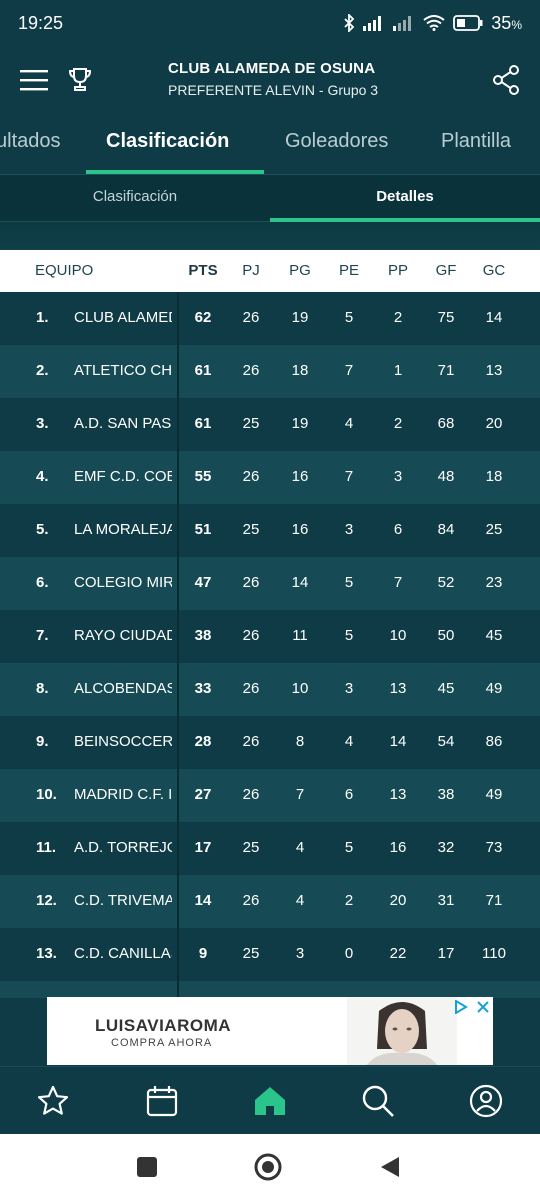  I want to click on table-row: 6. COLEGIO MIRABAL 47 26 14 5 7 52 23, so click(270, 583).